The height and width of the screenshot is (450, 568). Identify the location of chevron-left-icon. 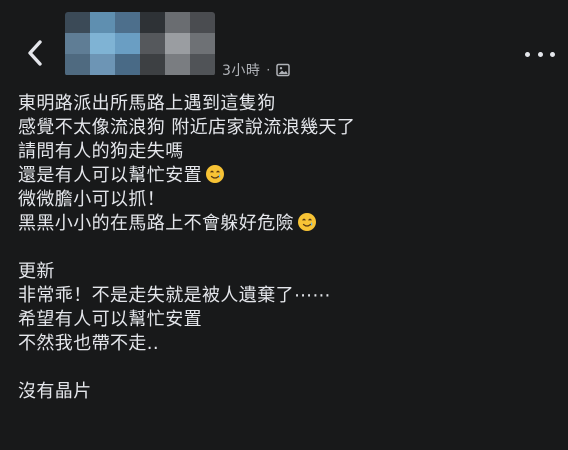
(35, 53).